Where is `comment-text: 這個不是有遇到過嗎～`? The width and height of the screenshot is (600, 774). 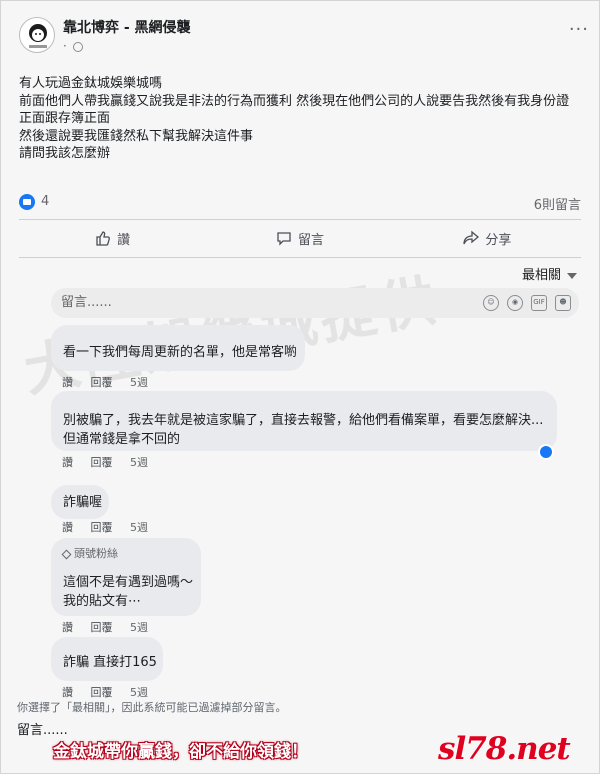
comment-text: 這個不是有遇到過嗎～ is located at coordinates (128, 582).